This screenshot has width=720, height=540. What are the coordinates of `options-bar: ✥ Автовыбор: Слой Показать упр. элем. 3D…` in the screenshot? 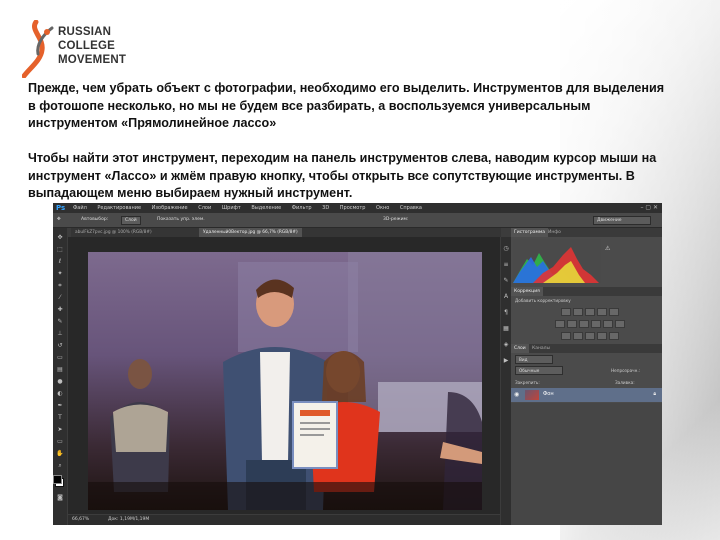 It's located at (357, 220).